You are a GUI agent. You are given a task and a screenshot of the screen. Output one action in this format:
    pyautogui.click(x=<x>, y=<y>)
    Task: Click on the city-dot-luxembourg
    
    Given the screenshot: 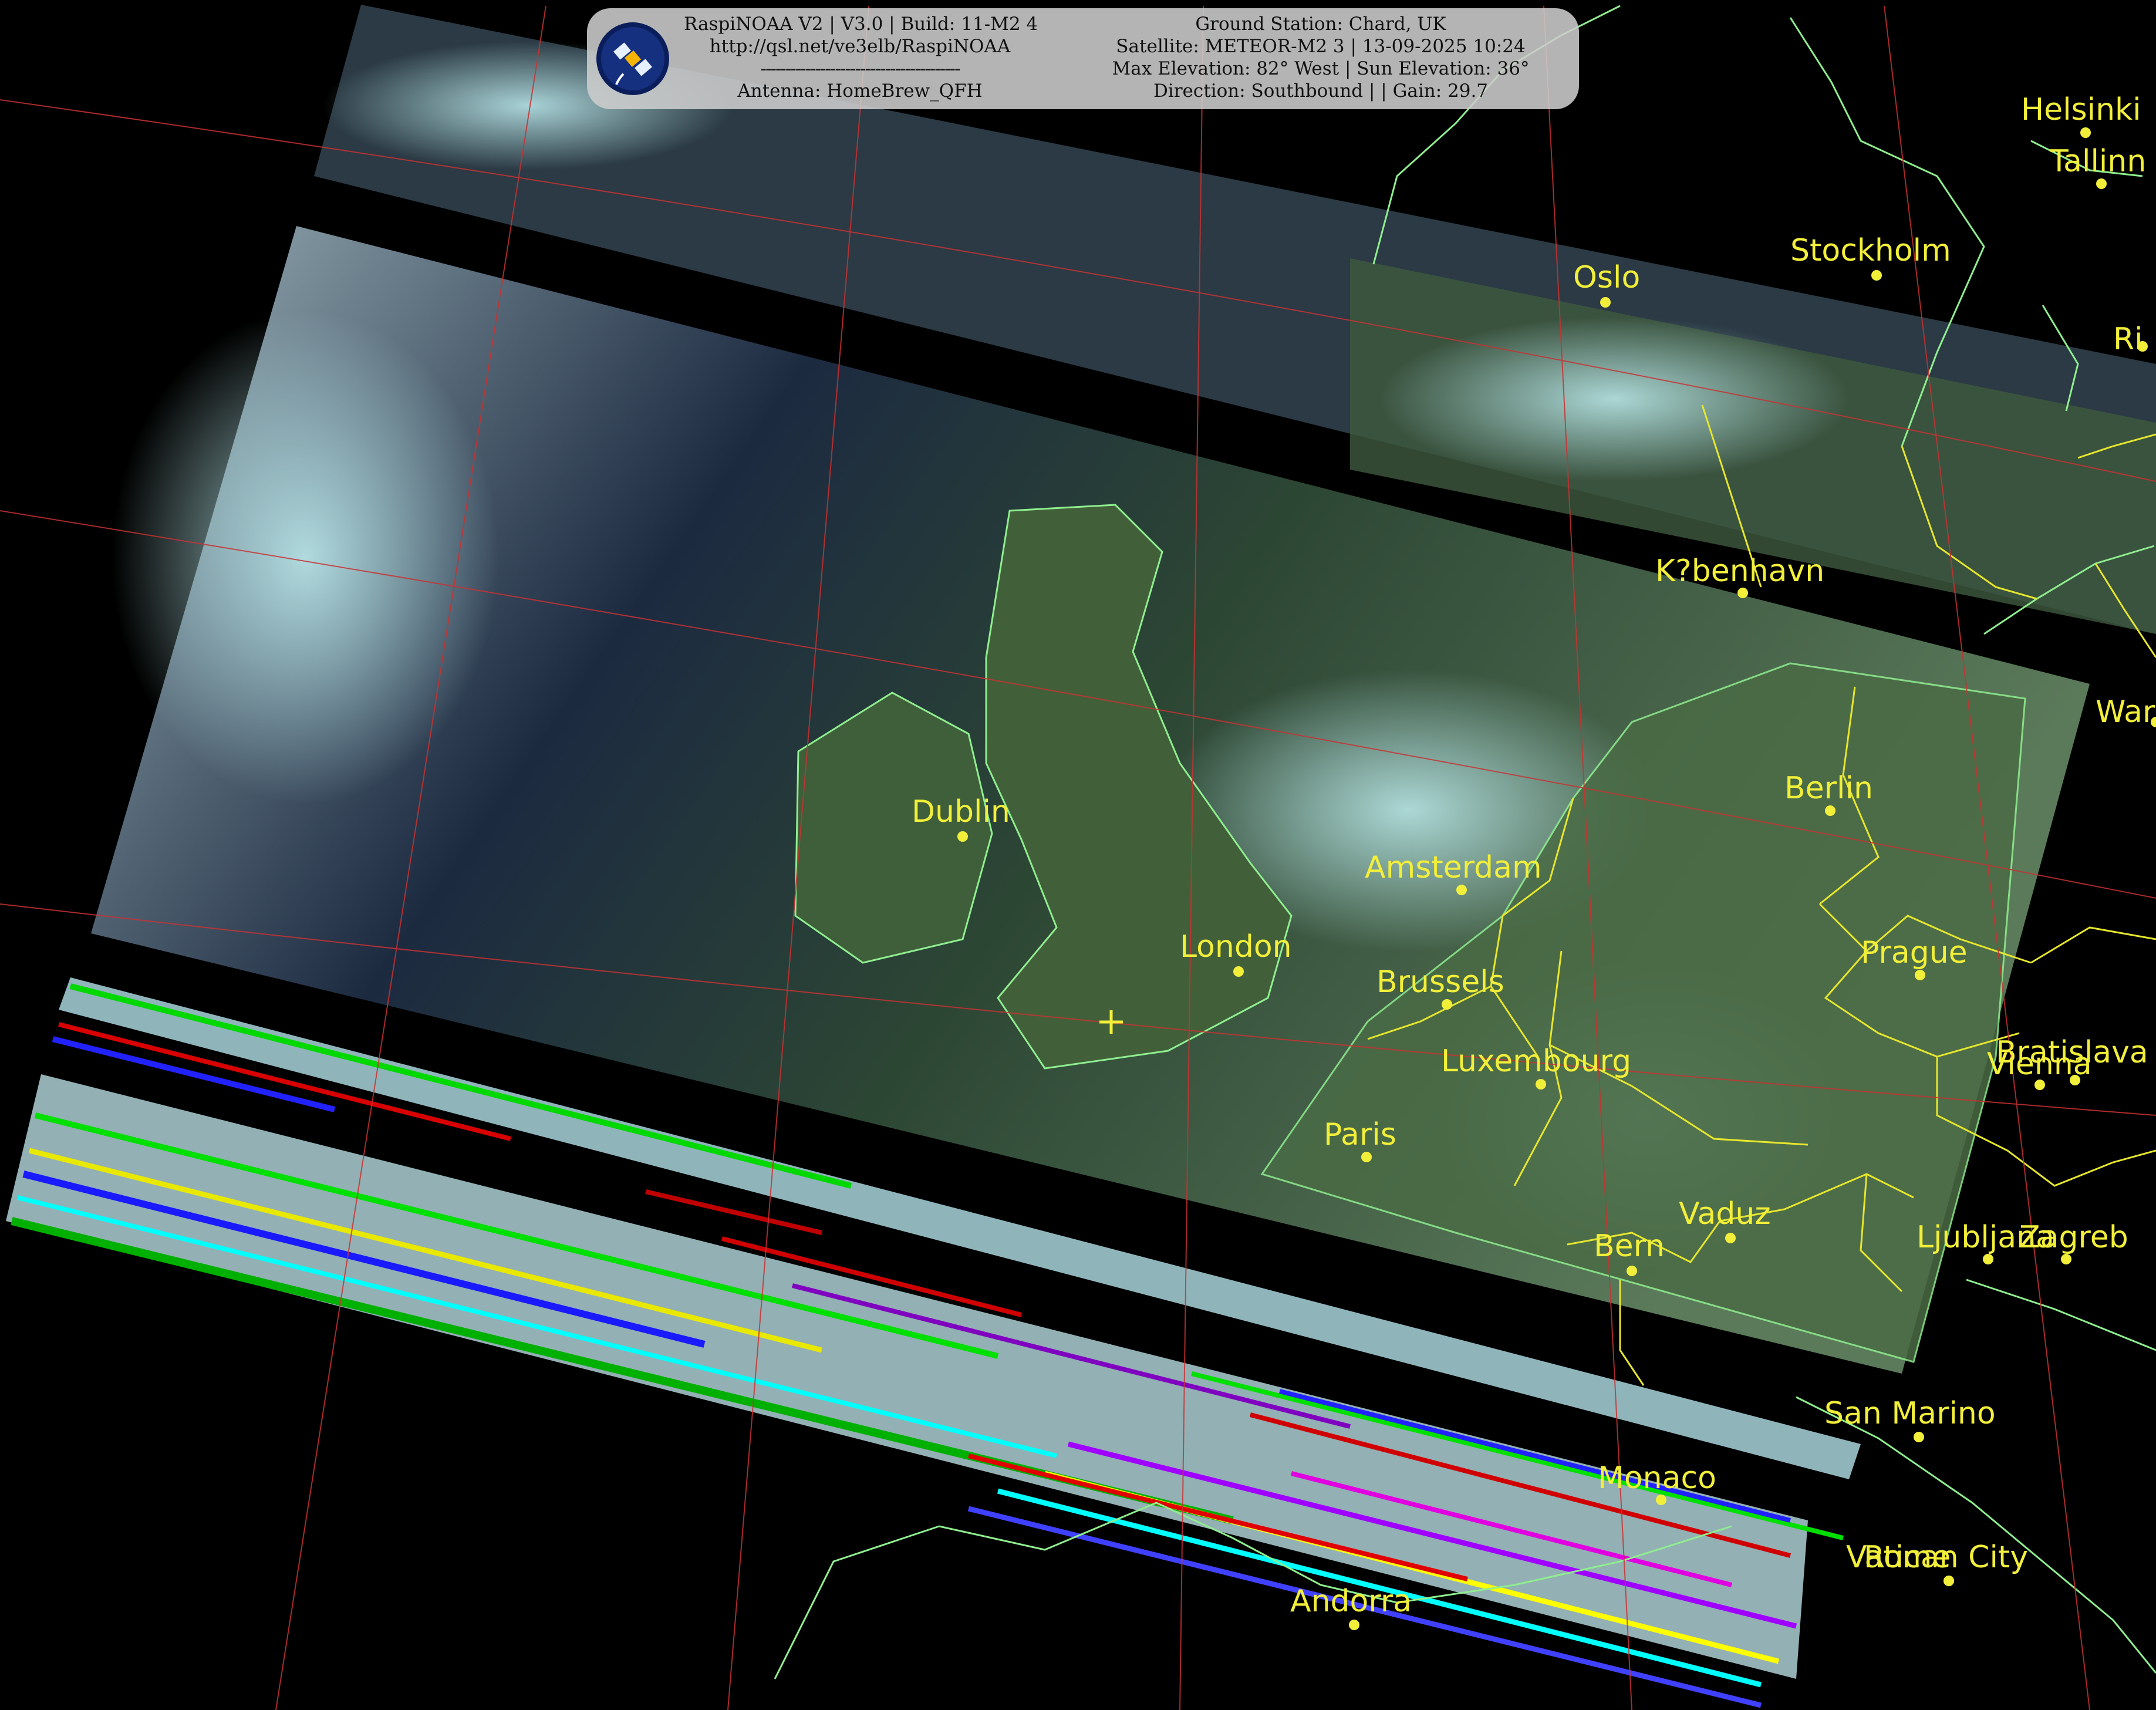 What is the action you would take?
    pyautogui.click(x=1541, y=1084)
    